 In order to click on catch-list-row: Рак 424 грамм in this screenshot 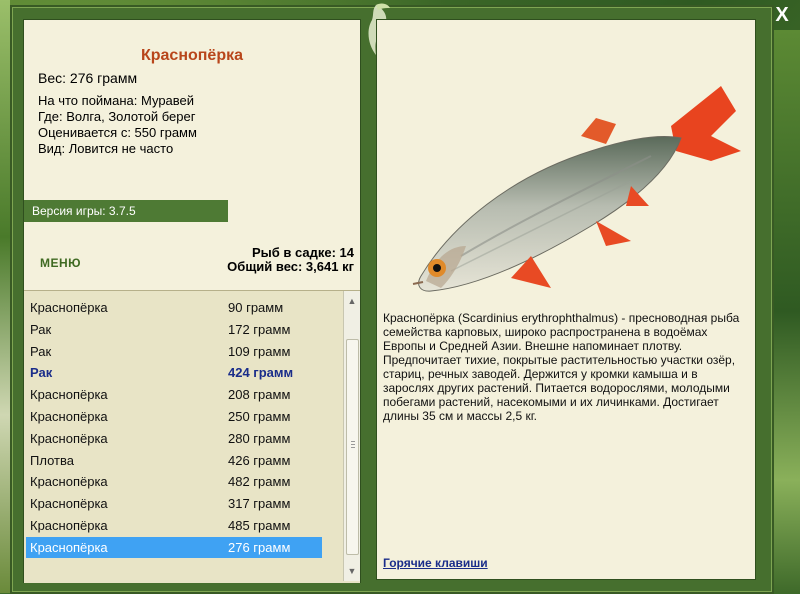, I will do `click(174, 372)`.